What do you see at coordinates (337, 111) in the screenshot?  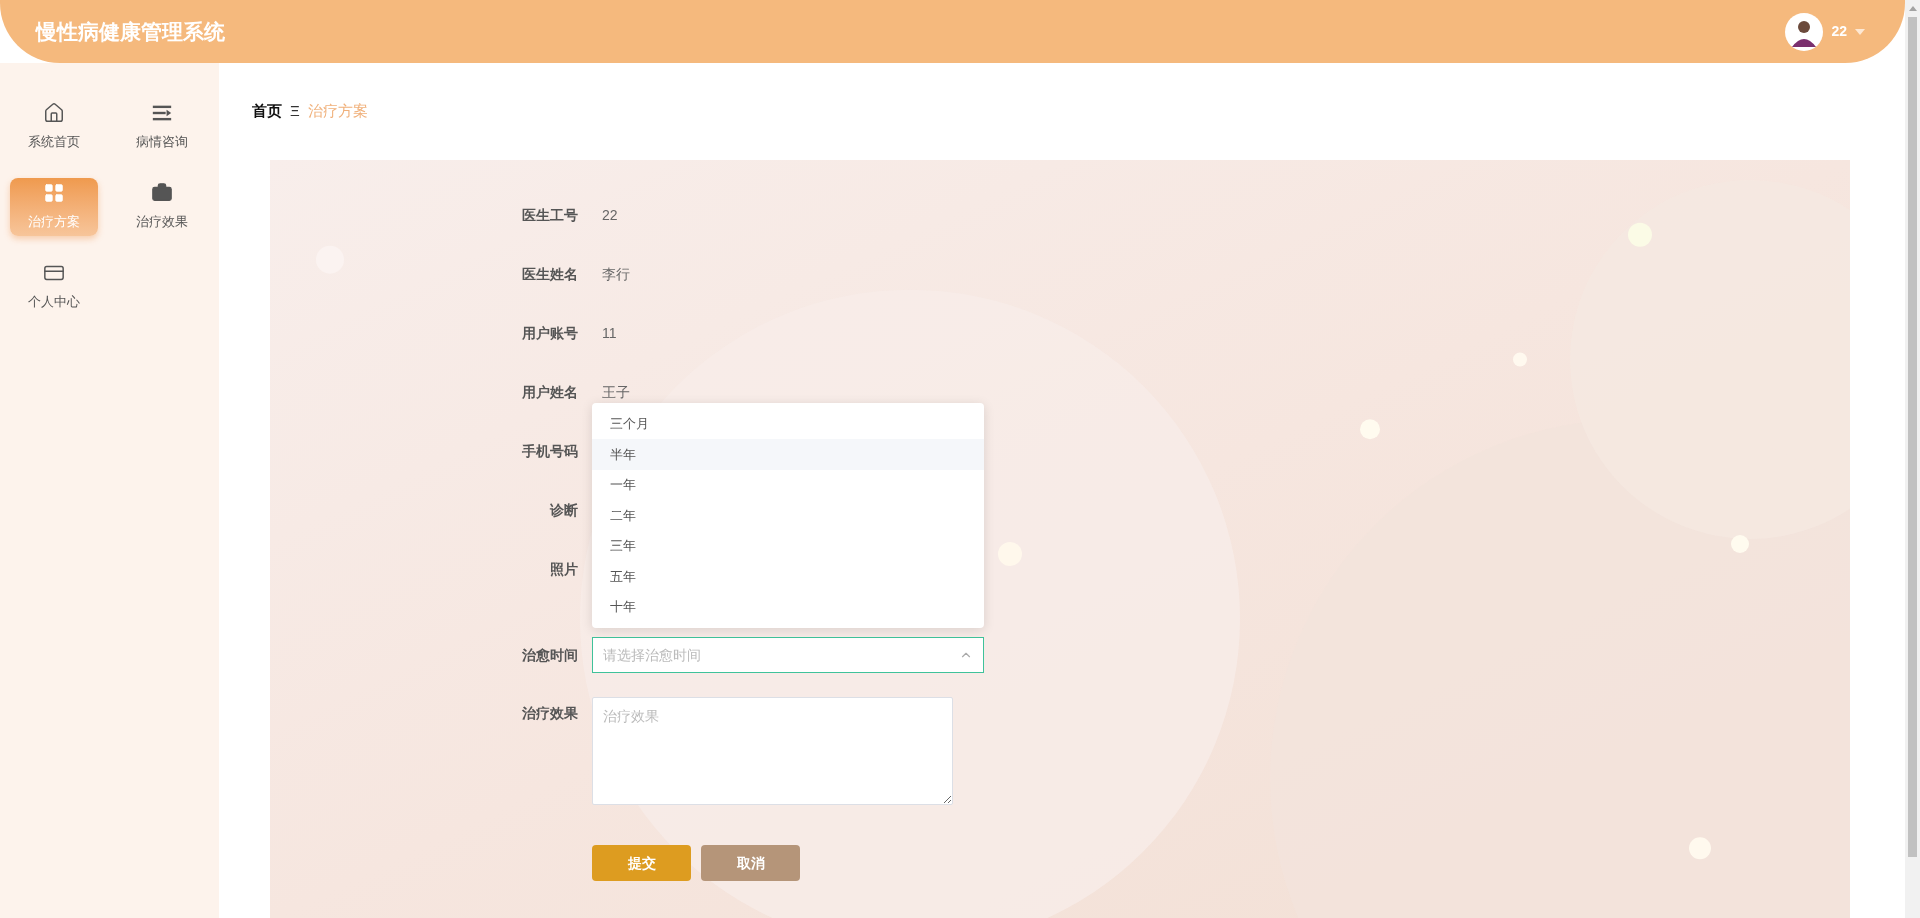 I see `breadcrumb-current: 治疗方案` at bounding box center [337, 111].